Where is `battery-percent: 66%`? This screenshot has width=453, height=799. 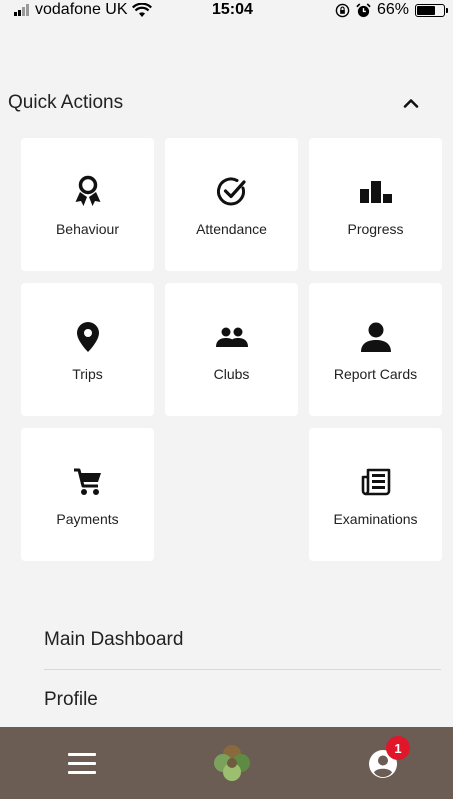
battery-percent: 66% is located at coordinates (392, 9).